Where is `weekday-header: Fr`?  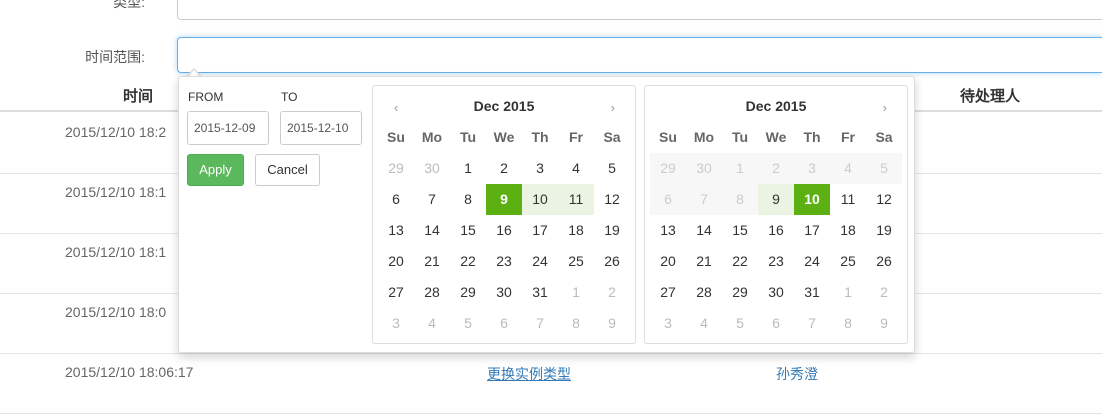
weekday-header: Fr is located at coordinates (848, 137).